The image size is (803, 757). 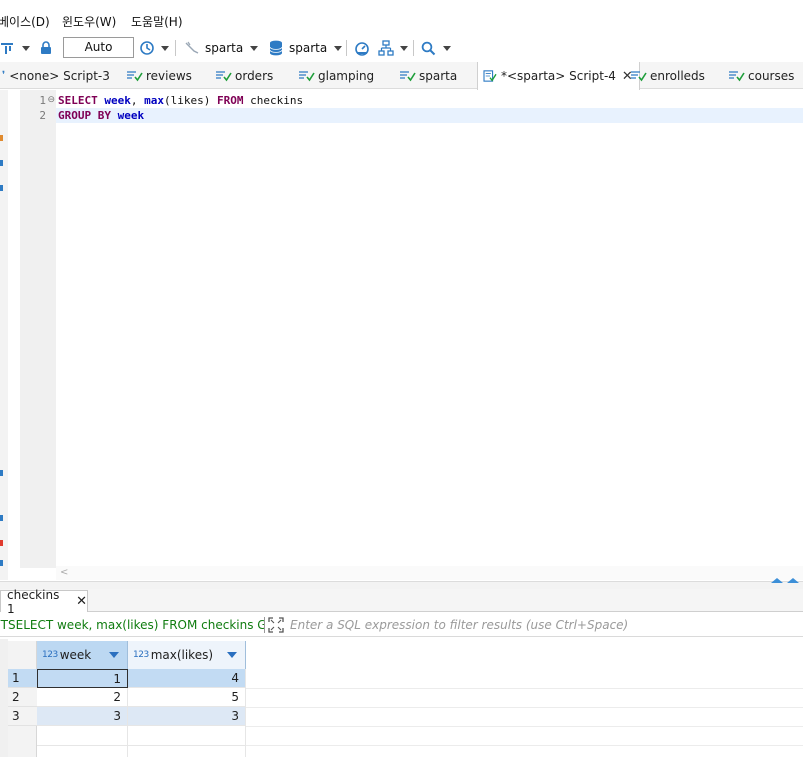 What do you see at coordinates (147, 48) in the screenshot?
I see `history-icon` at bounding box center [147, 48].